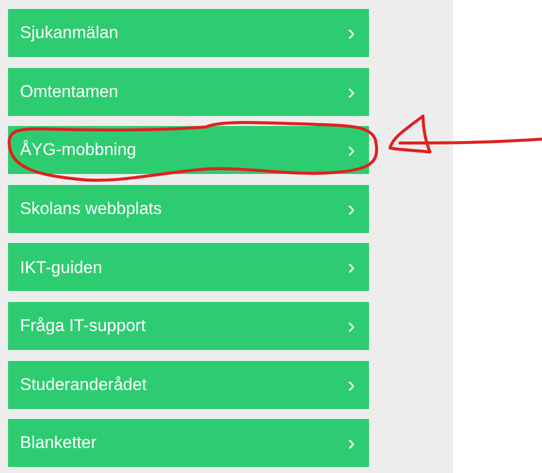 This screenshot has height=473, width=542. What do you see at coordinates (188, 92) in the screenshot?
I see `menu-link: Omtentamen ›` at bounding box center [188, 92].